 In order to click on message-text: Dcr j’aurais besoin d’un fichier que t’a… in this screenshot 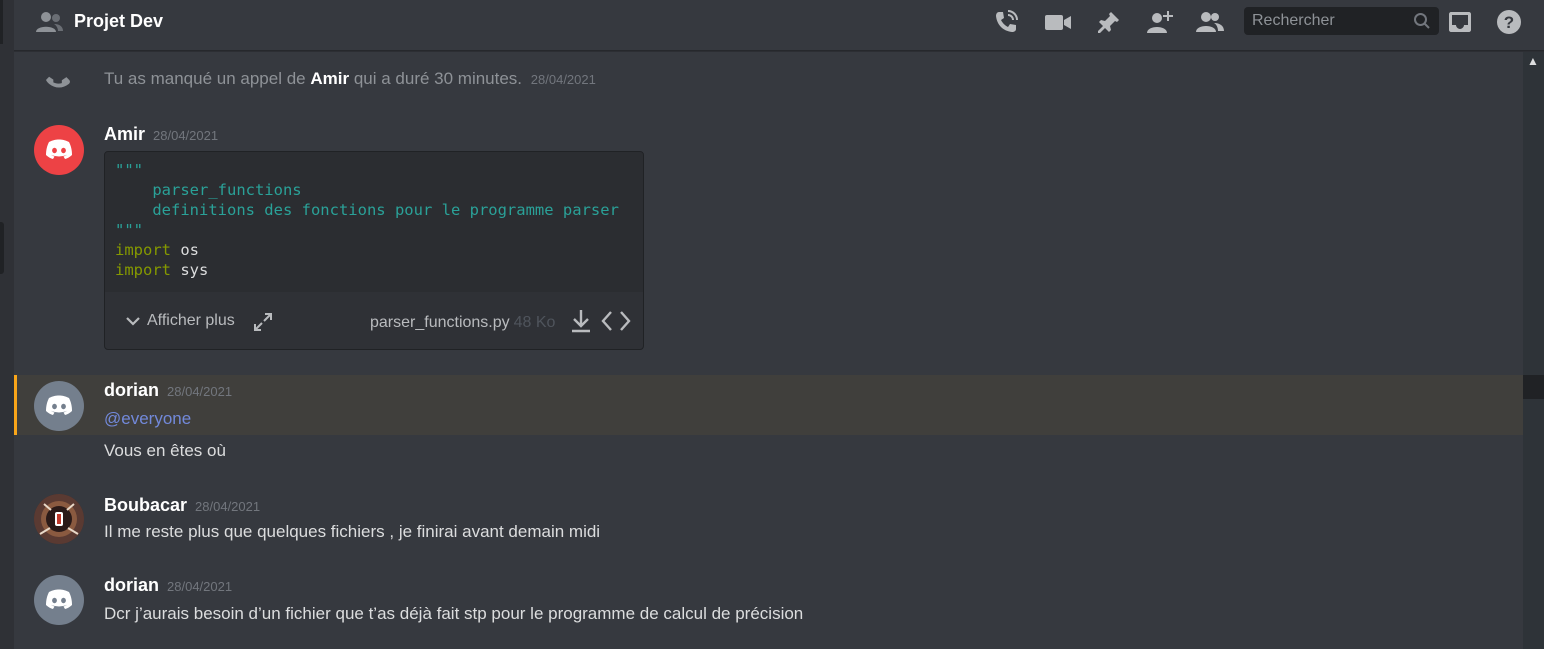, I will do `click(454, 613)`.